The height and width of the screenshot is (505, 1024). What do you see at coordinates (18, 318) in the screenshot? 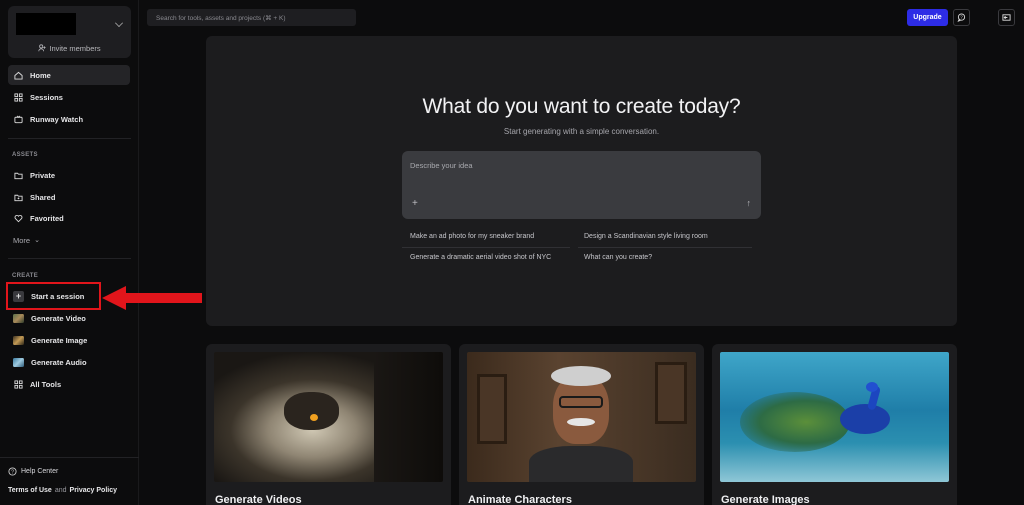
I see `video-thumb-icon` at bounding box center [18, 318].